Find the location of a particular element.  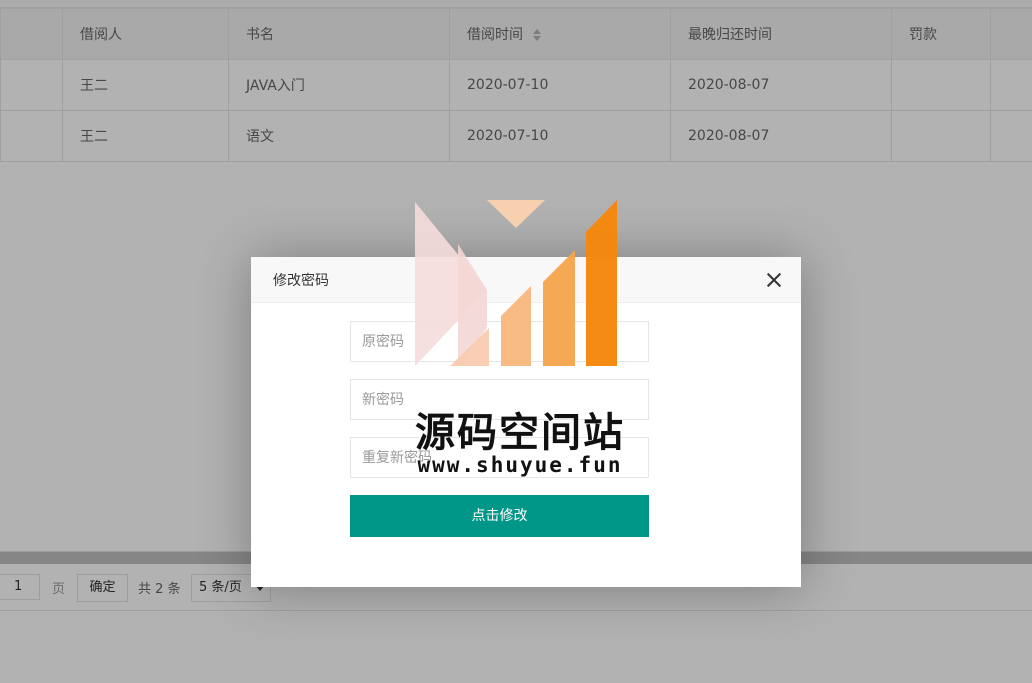

dialog-title: 修改密码 is located at coordinates (301, 281).